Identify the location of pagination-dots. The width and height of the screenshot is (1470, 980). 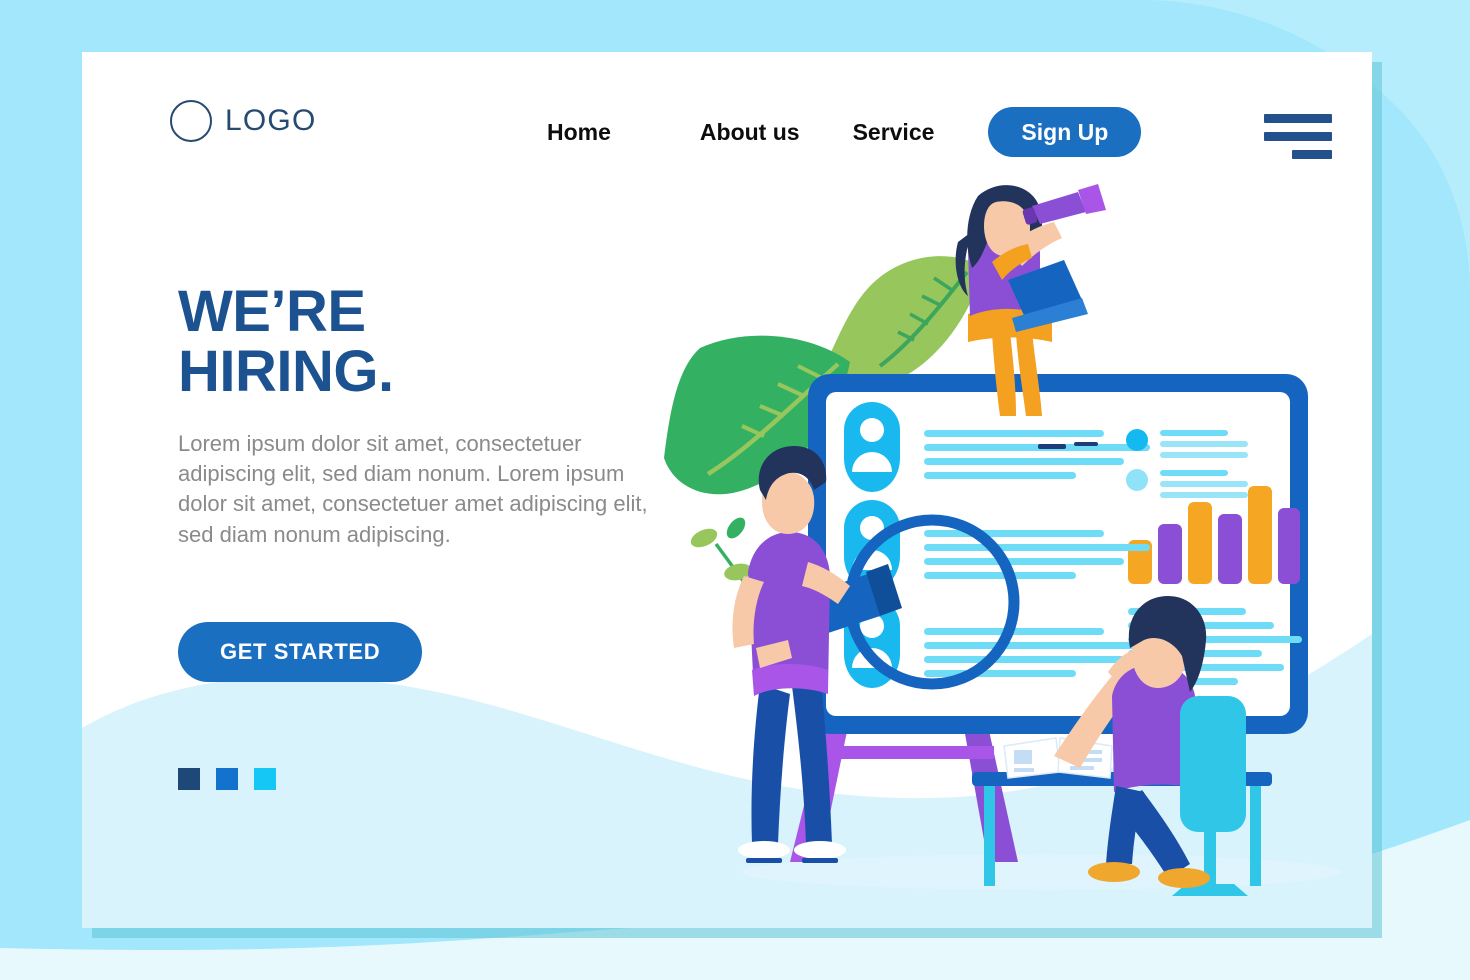
(438, 779).